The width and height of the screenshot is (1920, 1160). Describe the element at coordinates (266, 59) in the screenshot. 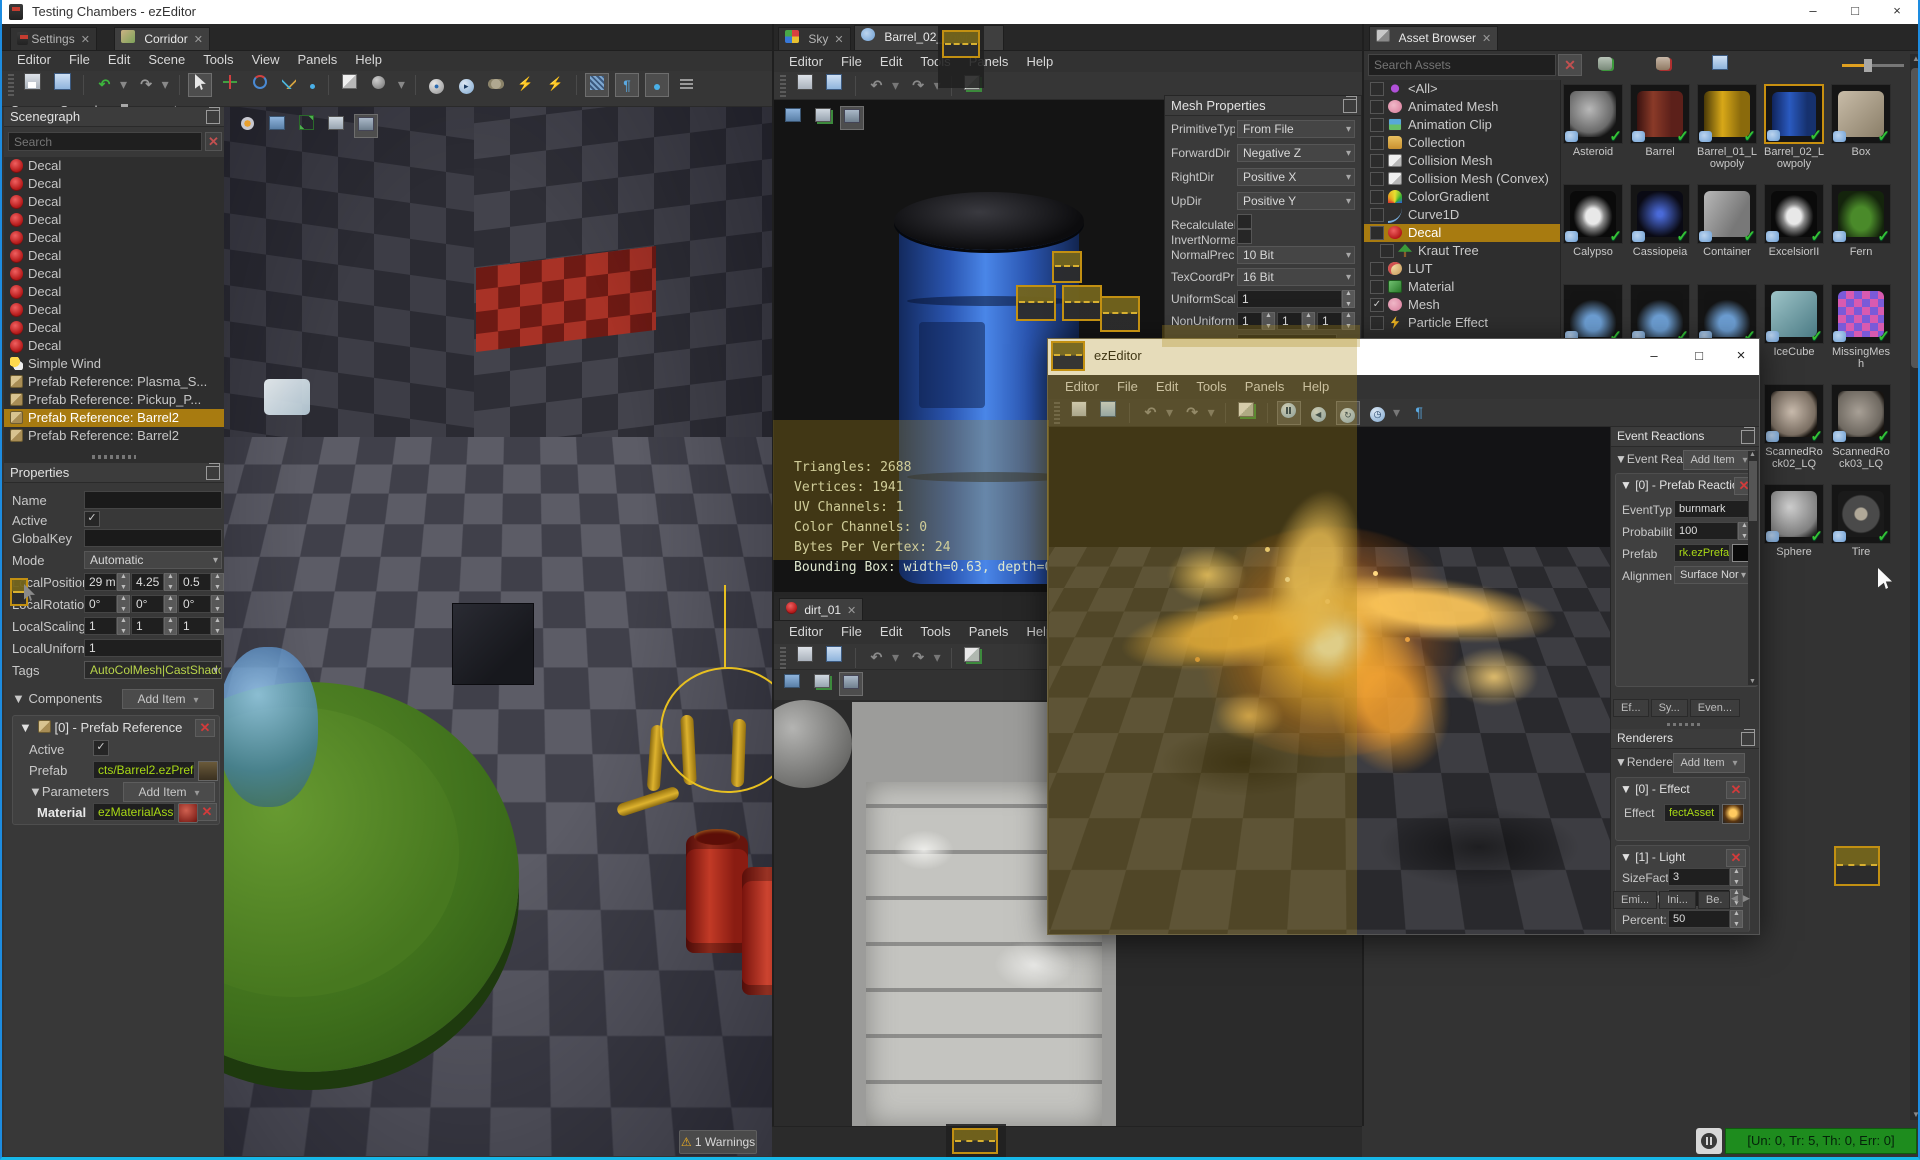

I see `menu-item-view: View` at that location.